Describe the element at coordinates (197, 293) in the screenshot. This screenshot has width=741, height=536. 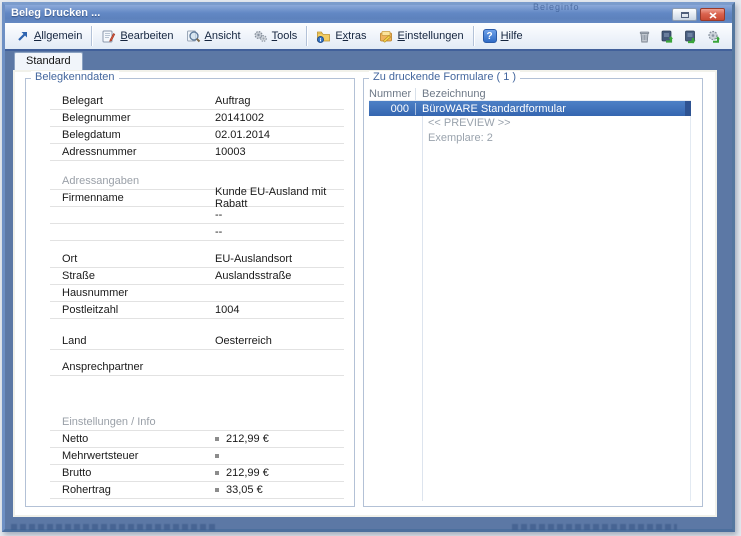
I see `field-row-hausnummer: Hausnummer` at that location.